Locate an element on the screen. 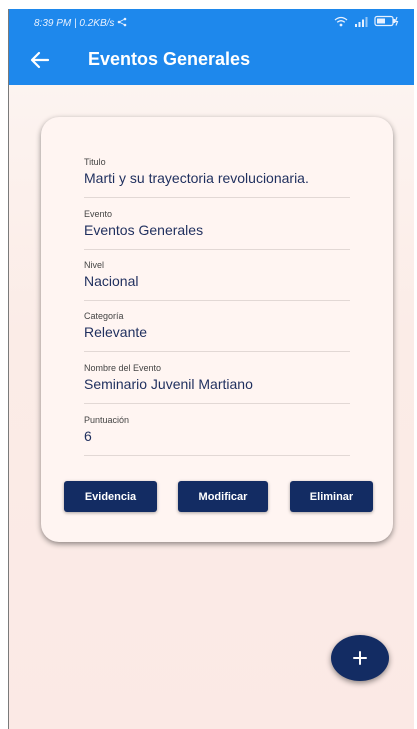 Image resolution: width=417 pixels, height=729 pixels. field-evento: Evento Eventos Generales is located at coordinates (217, 229).